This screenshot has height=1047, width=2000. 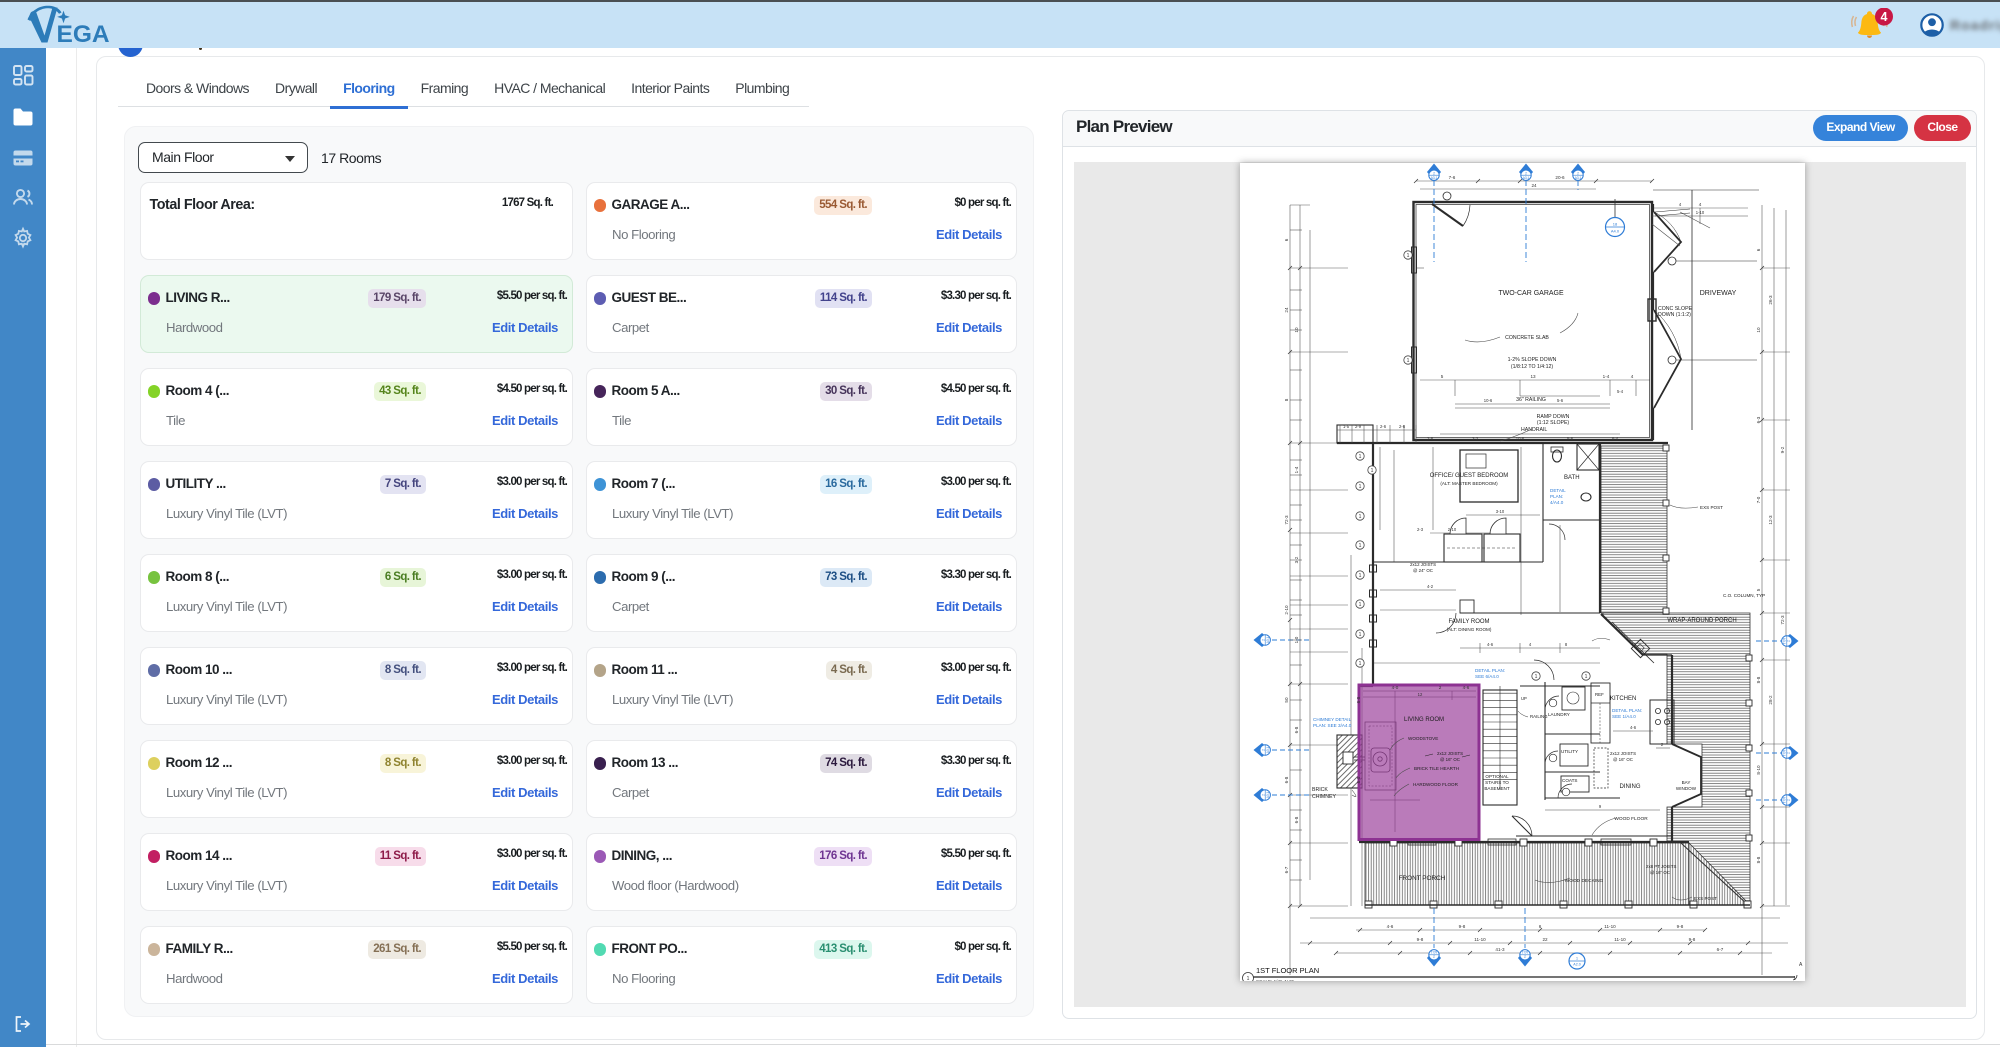 I want to click on svg-text: 10, so click(x=1758, y=330).